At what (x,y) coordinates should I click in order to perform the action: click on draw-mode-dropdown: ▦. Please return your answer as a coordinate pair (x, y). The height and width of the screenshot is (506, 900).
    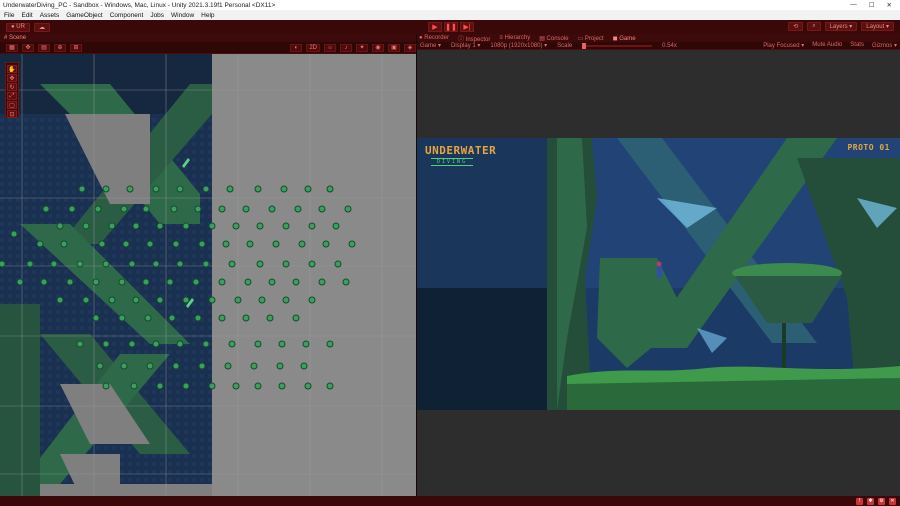
    Looking at the image, I should click on (12, 47).